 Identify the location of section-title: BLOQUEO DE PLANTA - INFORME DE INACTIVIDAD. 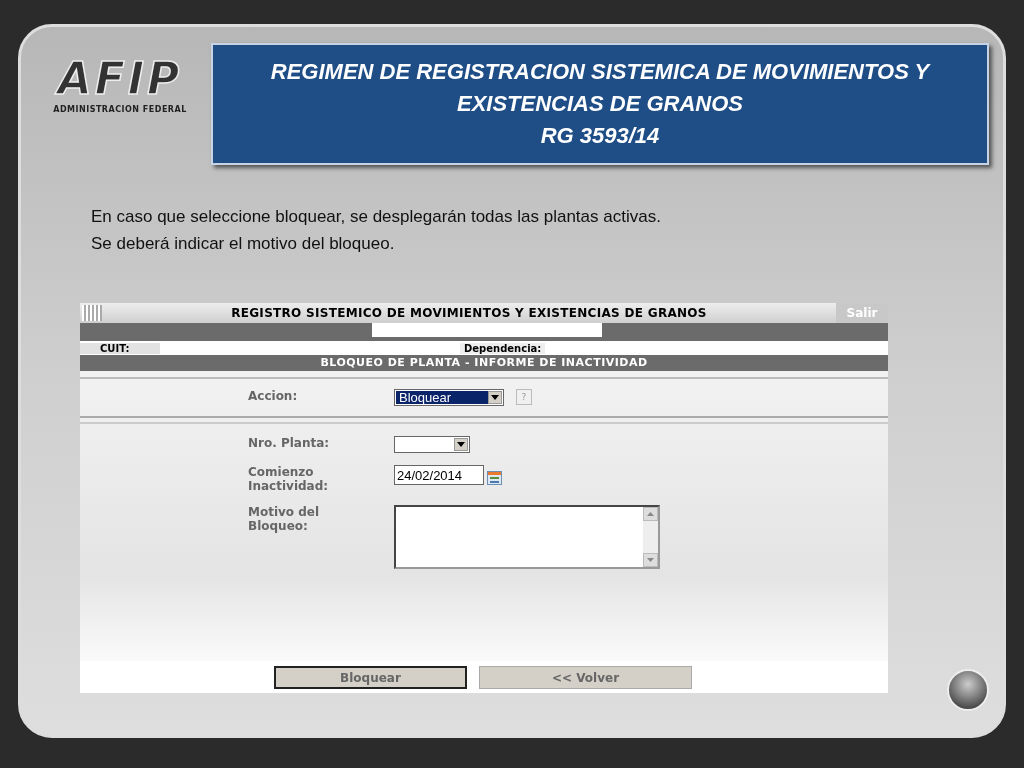
(484, 363).